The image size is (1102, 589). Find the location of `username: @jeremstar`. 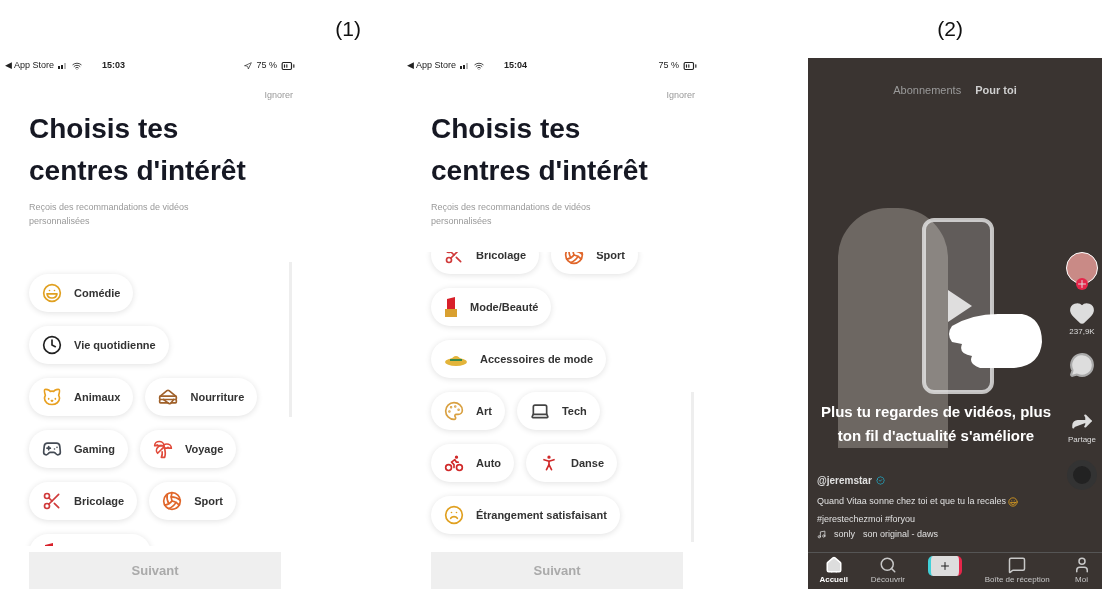

username: @jeremstar is located at coordinates (844, 480).